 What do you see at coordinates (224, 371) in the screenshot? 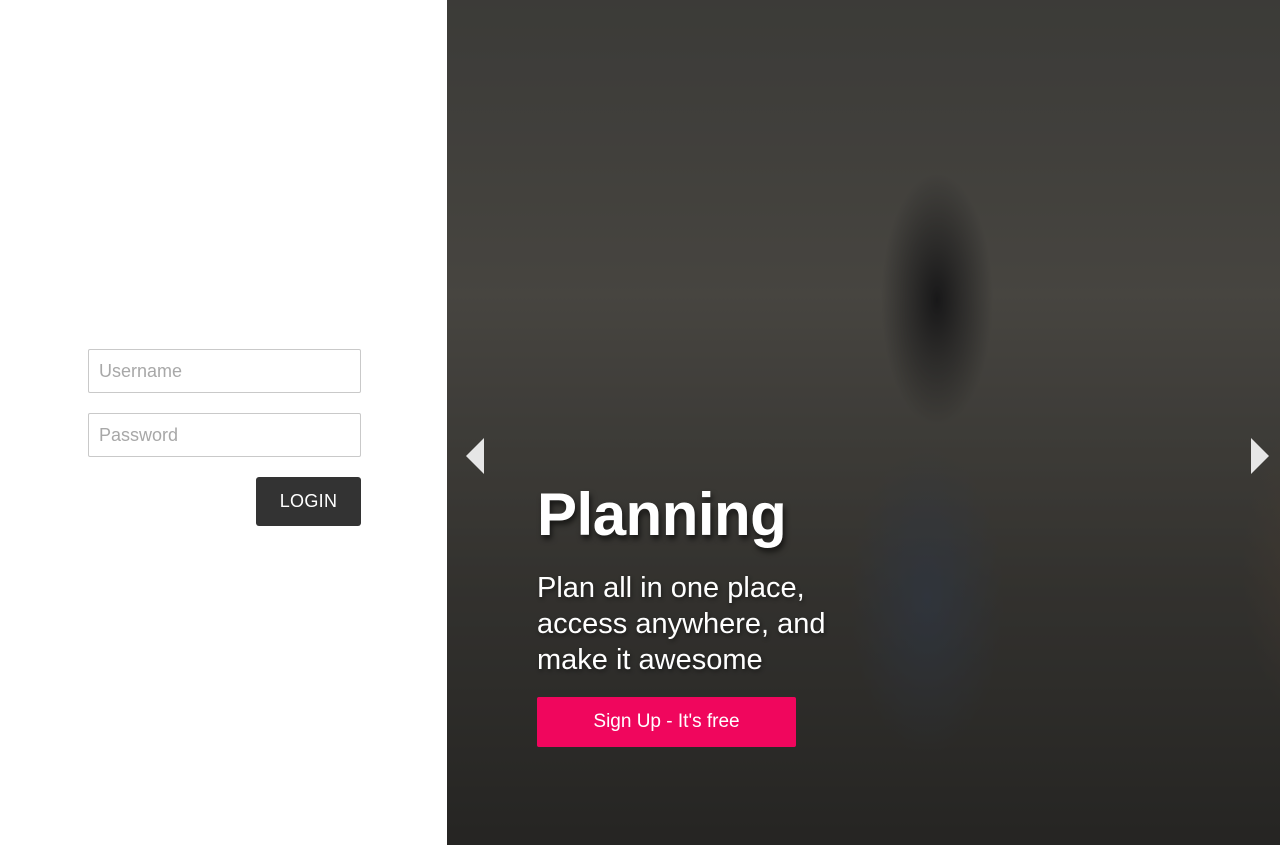
I see `username-input` at bounding box center [224, 371].